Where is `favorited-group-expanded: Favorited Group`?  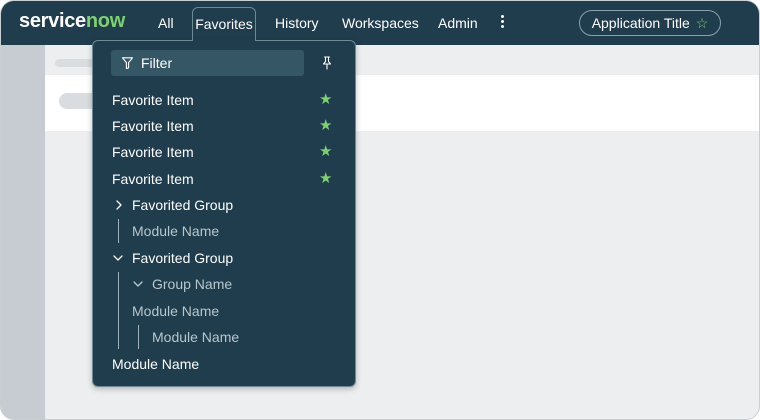
favorited-group-expanded: Favorited Group is located at coordinates (224, 258).